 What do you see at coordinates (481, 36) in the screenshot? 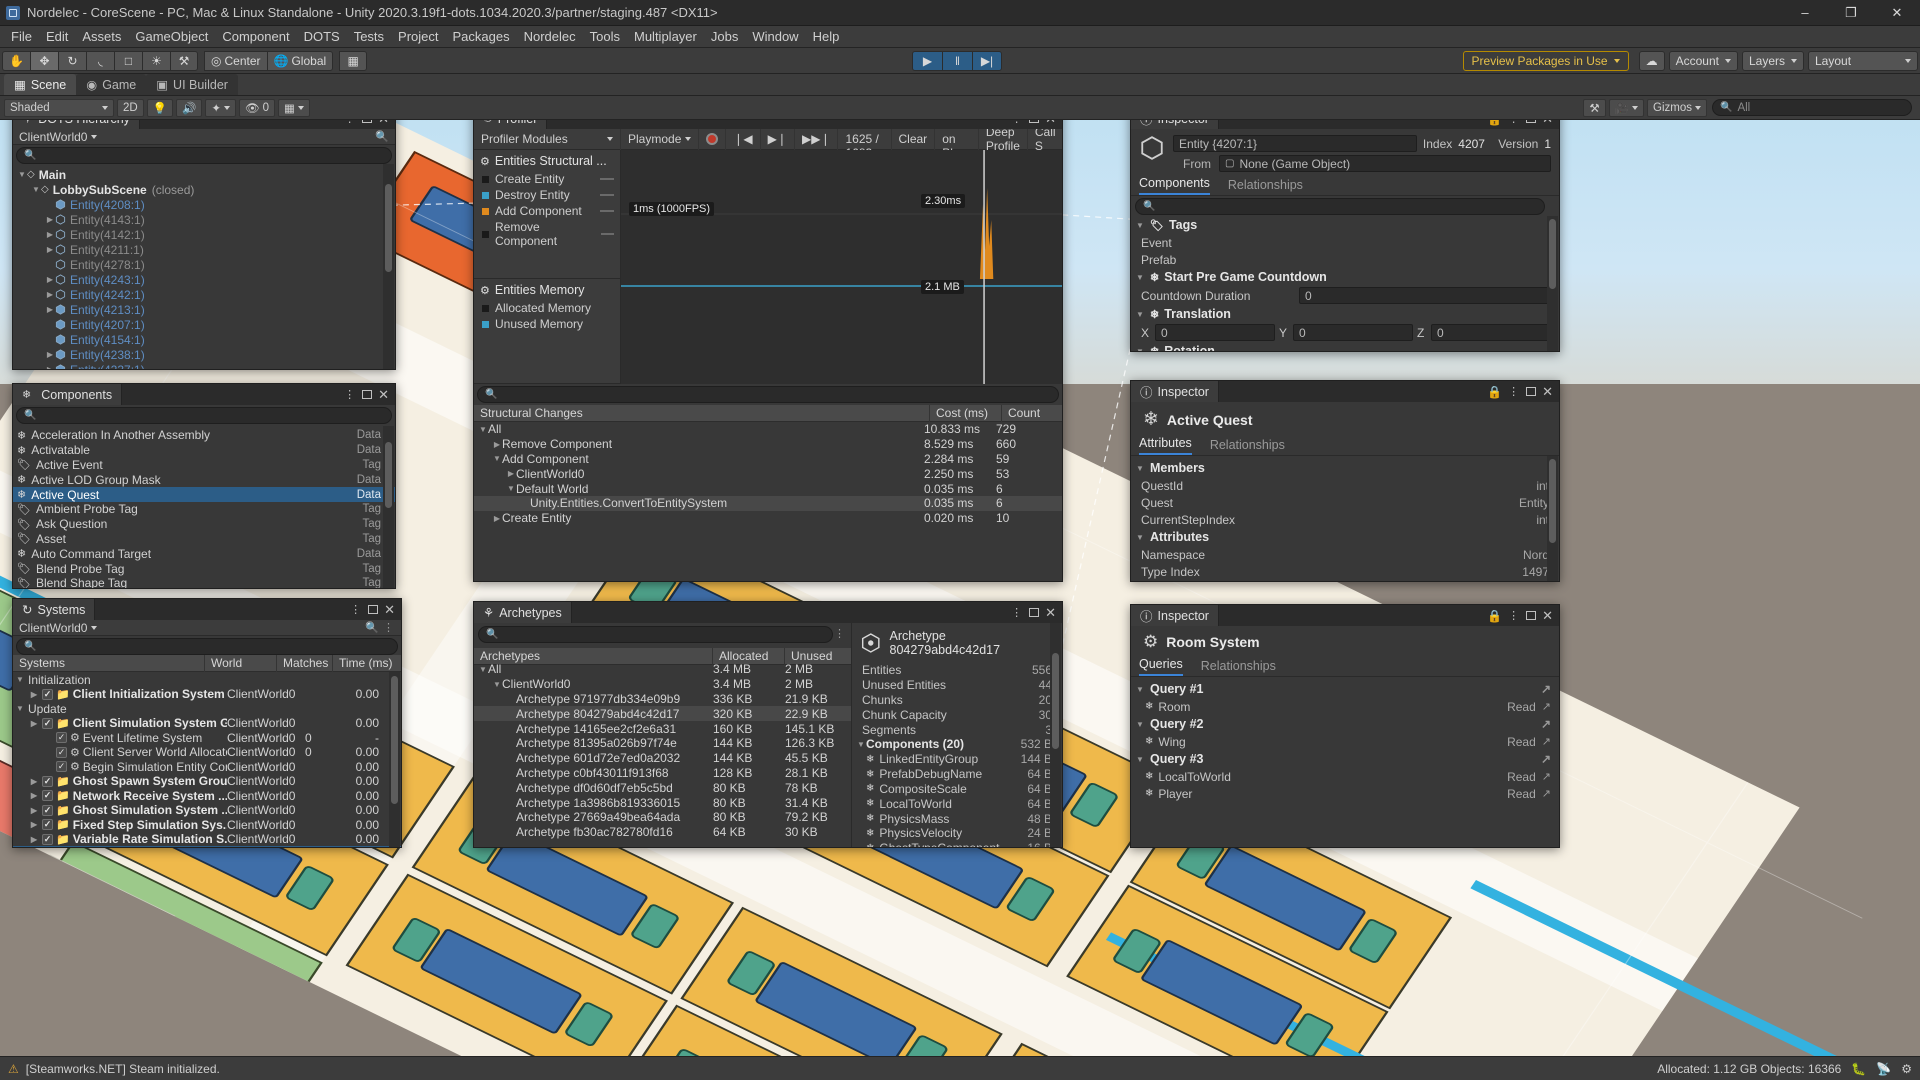
I see `menu-packages: Packages` at bounding box center [481, 36].